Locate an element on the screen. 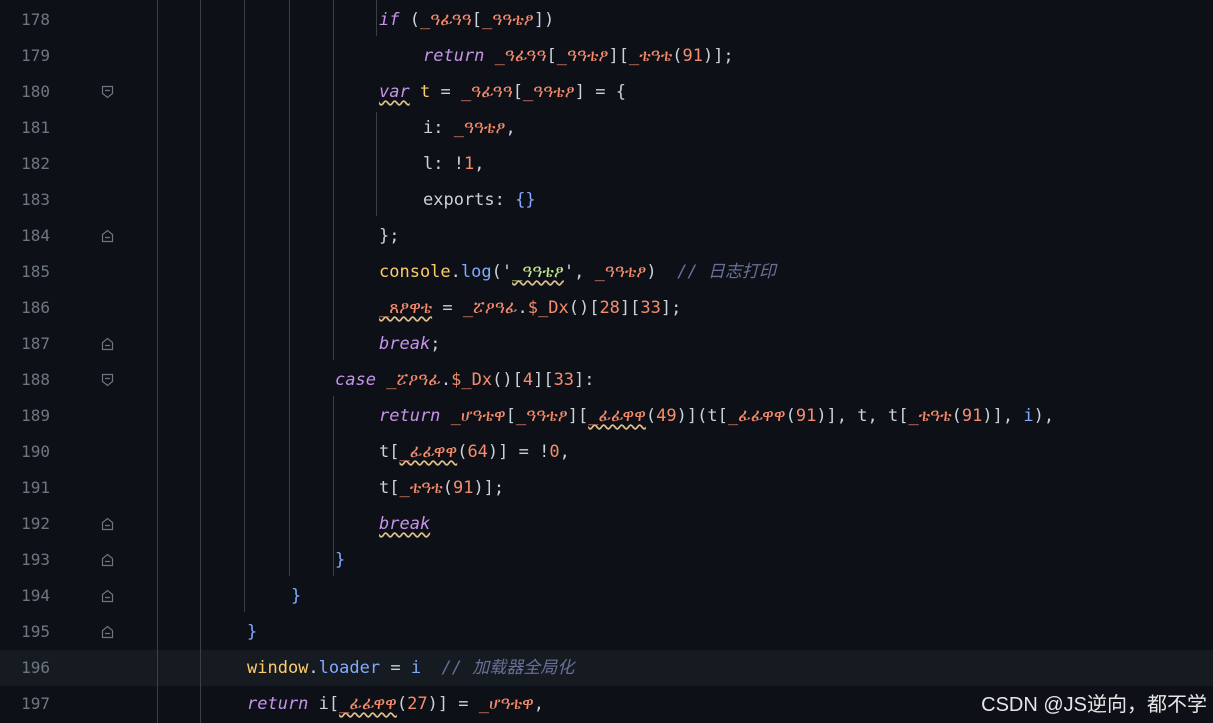 The width and height of the screenshot is (1213, 723). code-token: )], t, t[ is located at coordinates (862, 416).